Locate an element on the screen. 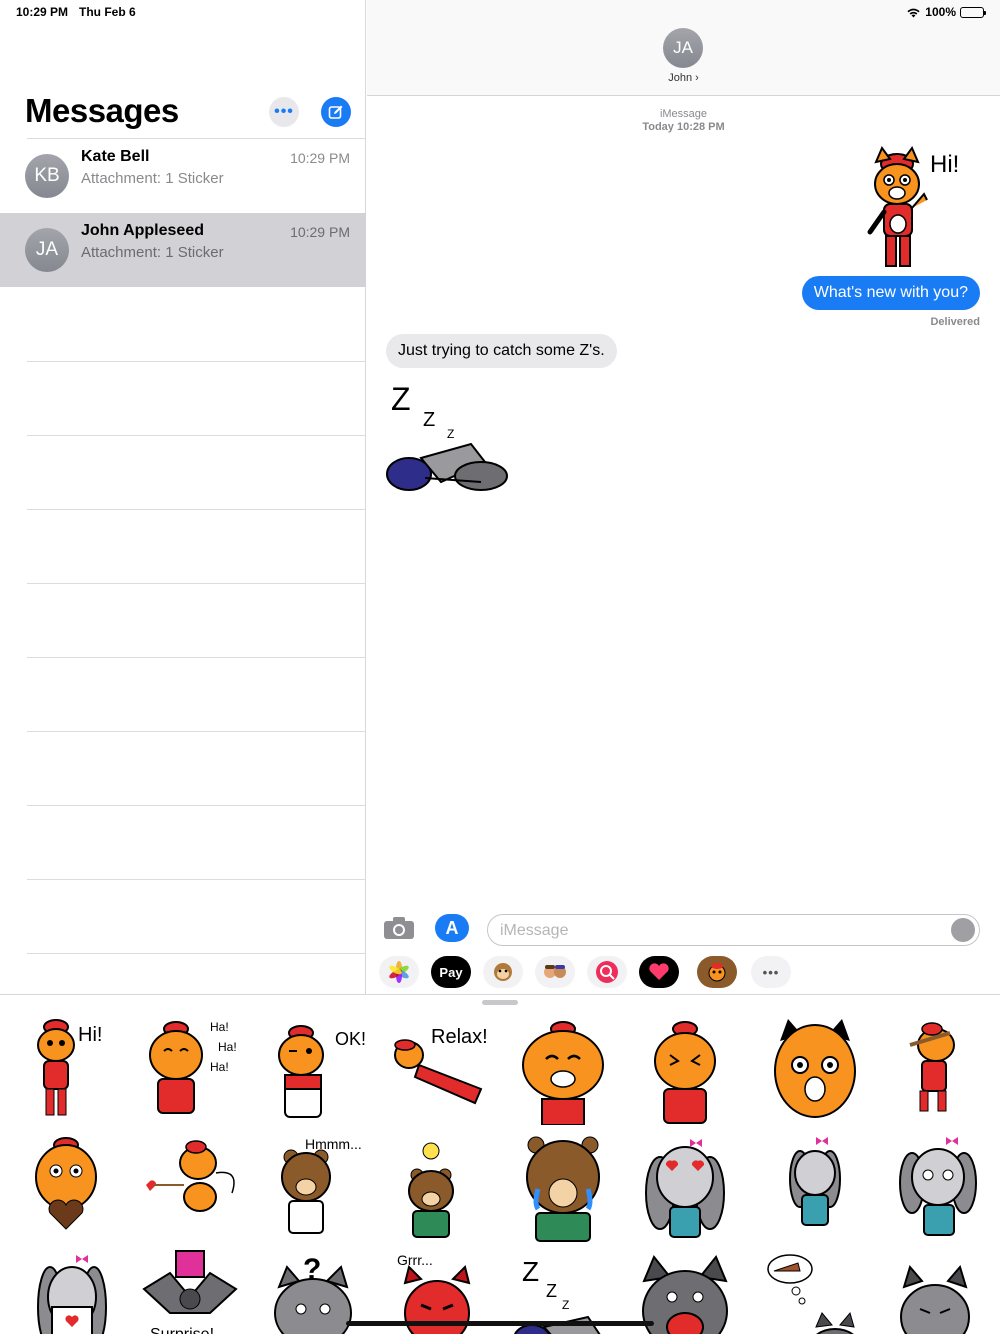  sticker-cat-excited is located at coordinates (685, 1070).